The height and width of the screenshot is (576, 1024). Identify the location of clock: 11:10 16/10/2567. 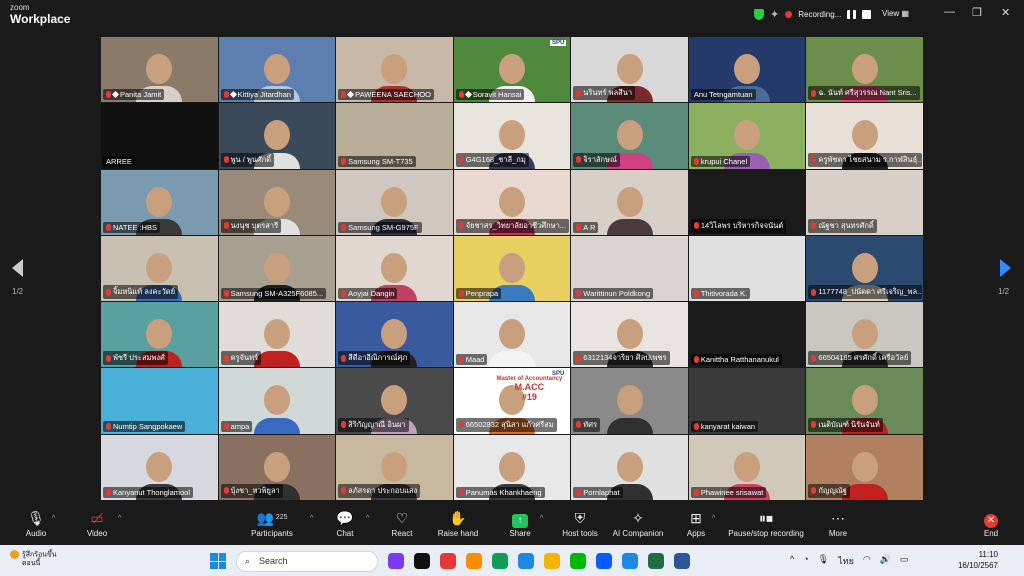
(974, 560).